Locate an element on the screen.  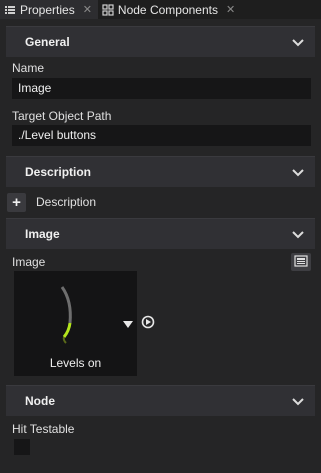
hit-testable-label: Hit Testable is located at coordinates (43, 429).